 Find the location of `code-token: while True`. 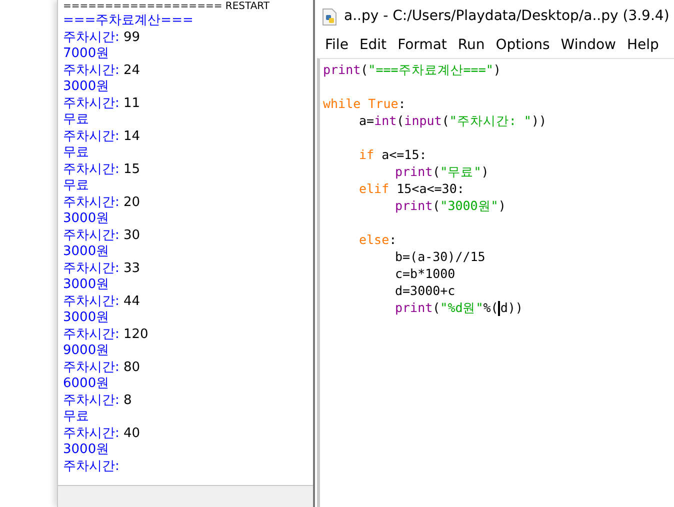

code-token: while True is located at coordinates (360, 103).